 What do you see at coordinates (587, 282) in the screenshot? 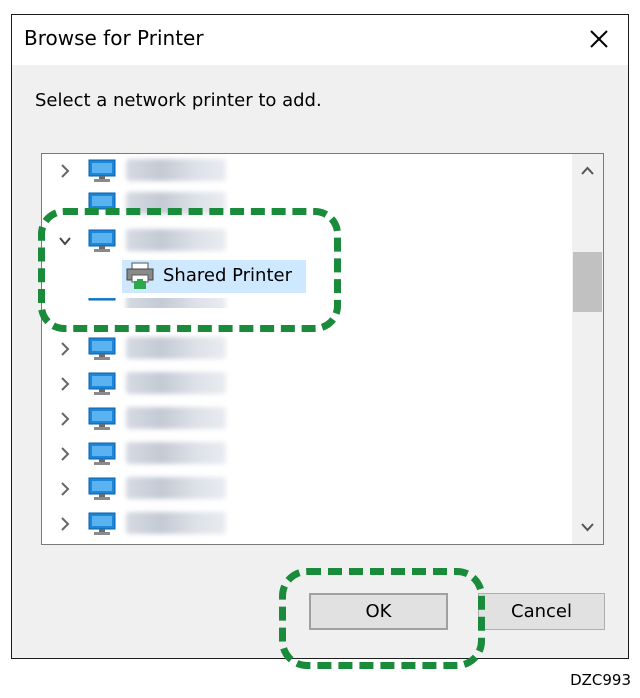
I see `scrollbar-thumb` at bounding box center [587, 282].